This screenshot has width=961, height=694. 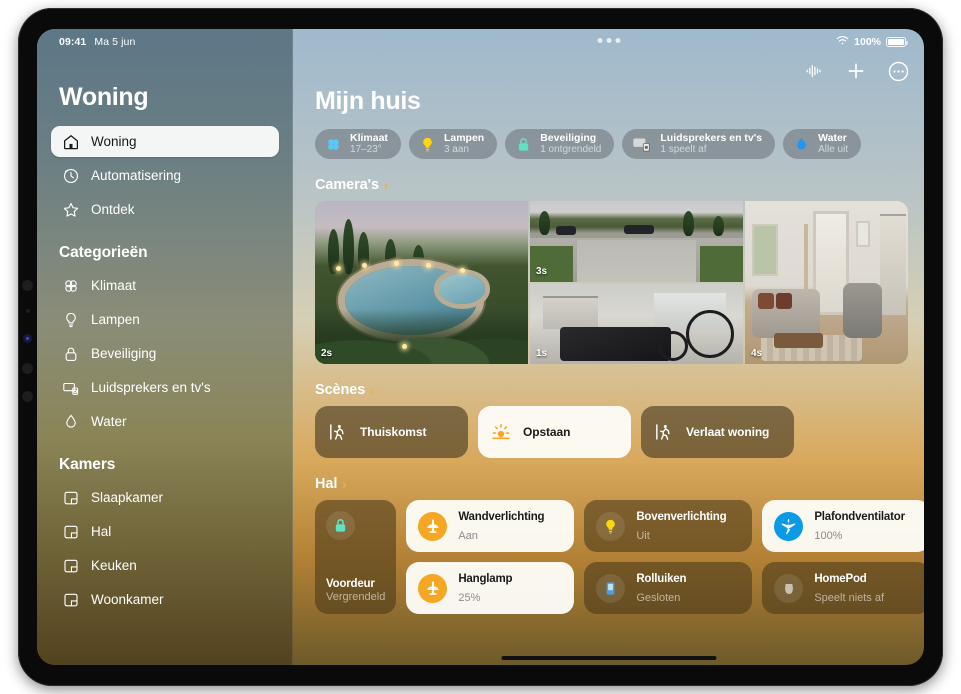 I want to click on sidebar-item-woonkamer: Woonkamer, so click(x=165, y=599).